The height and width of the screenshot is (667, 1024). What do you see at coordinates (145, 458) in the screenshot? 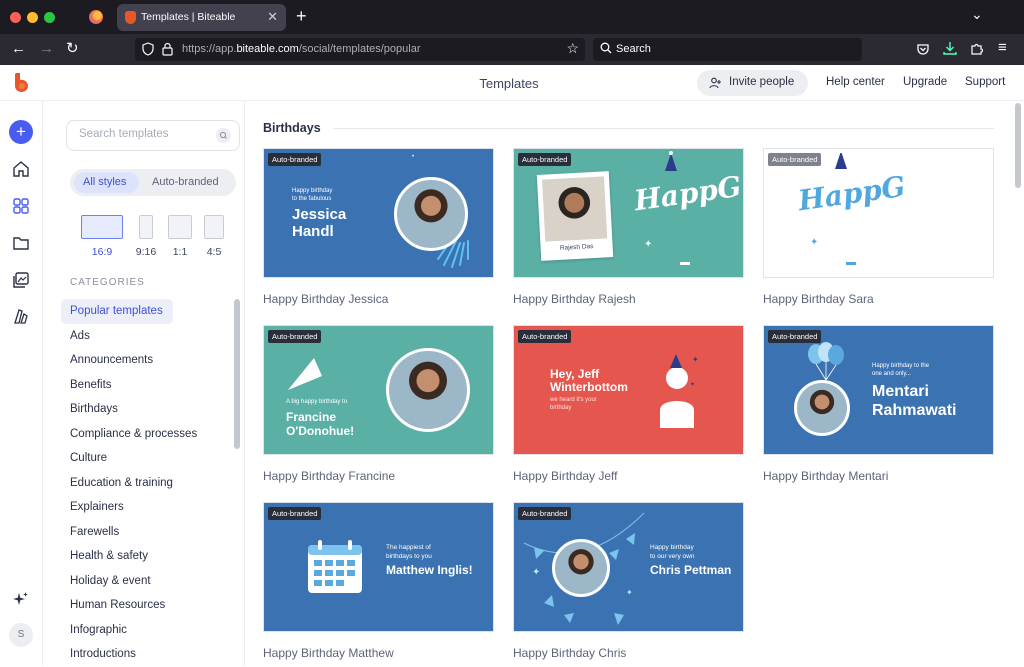
I see `category-item: Culture` at bounding box center [145, 458].